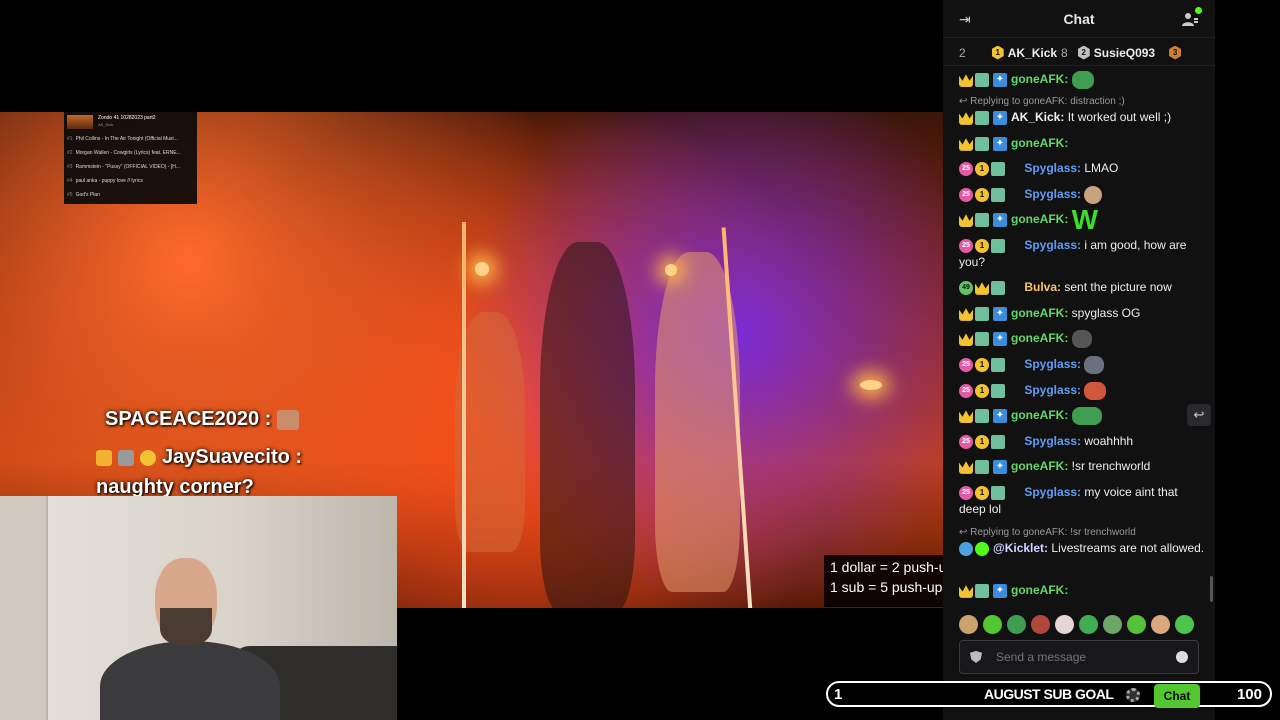 Image resolution: width=1280 pixels, height=720 pixels. I want to click on message-composer, so click(1079, 657).